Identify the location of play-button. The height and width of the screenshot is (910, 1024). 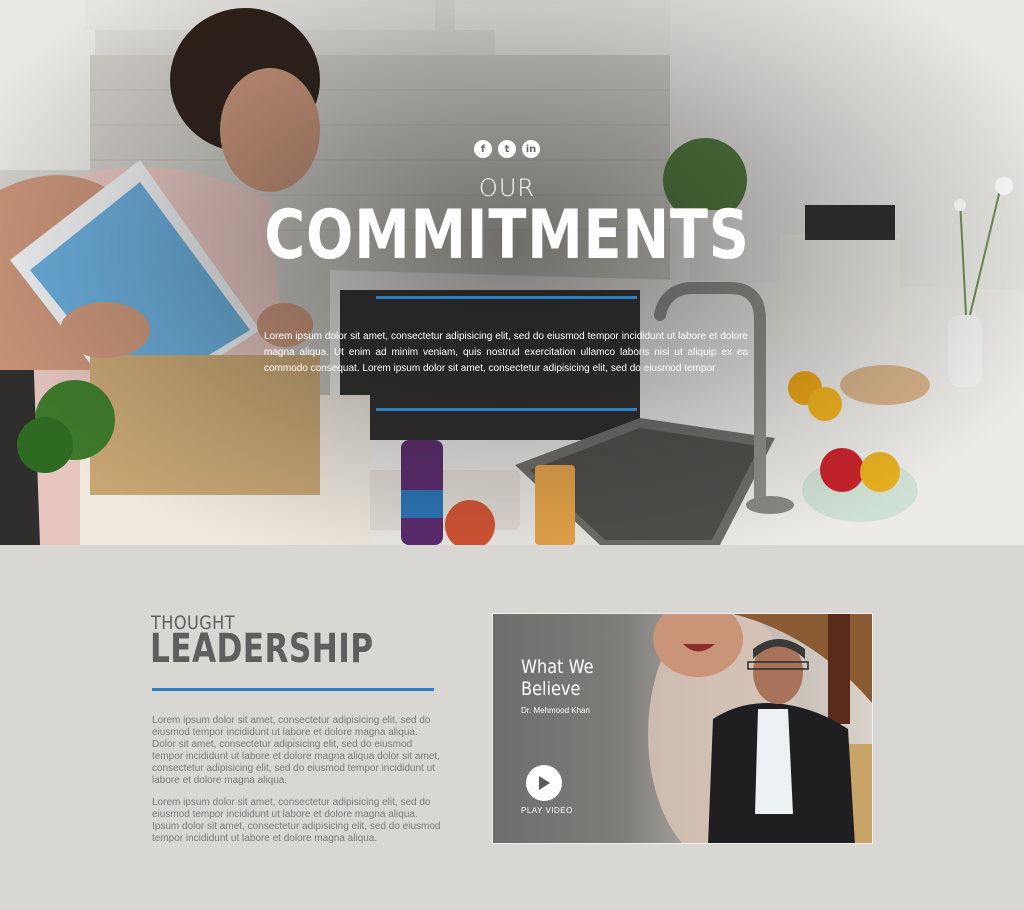
(544, 783).